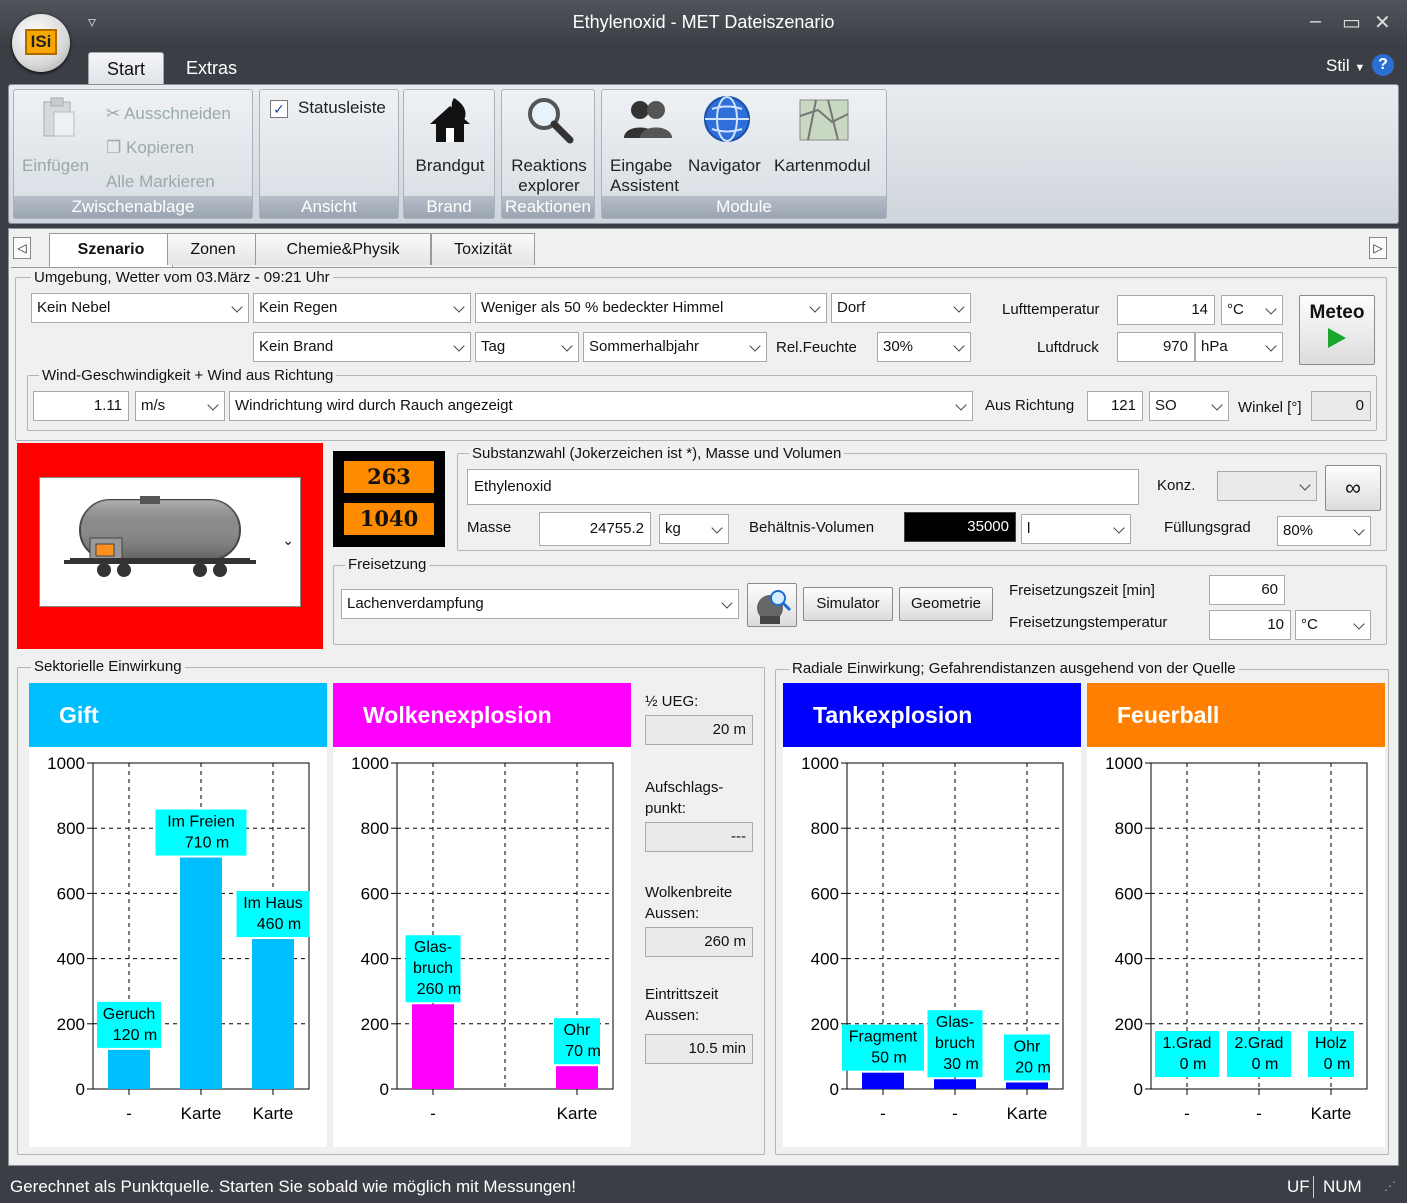 The width and height of the screenshot is (1407, 1203). Describe the element at coordinates (178, 715) in the screenshot. I see `gift-header: Gift` at that location.